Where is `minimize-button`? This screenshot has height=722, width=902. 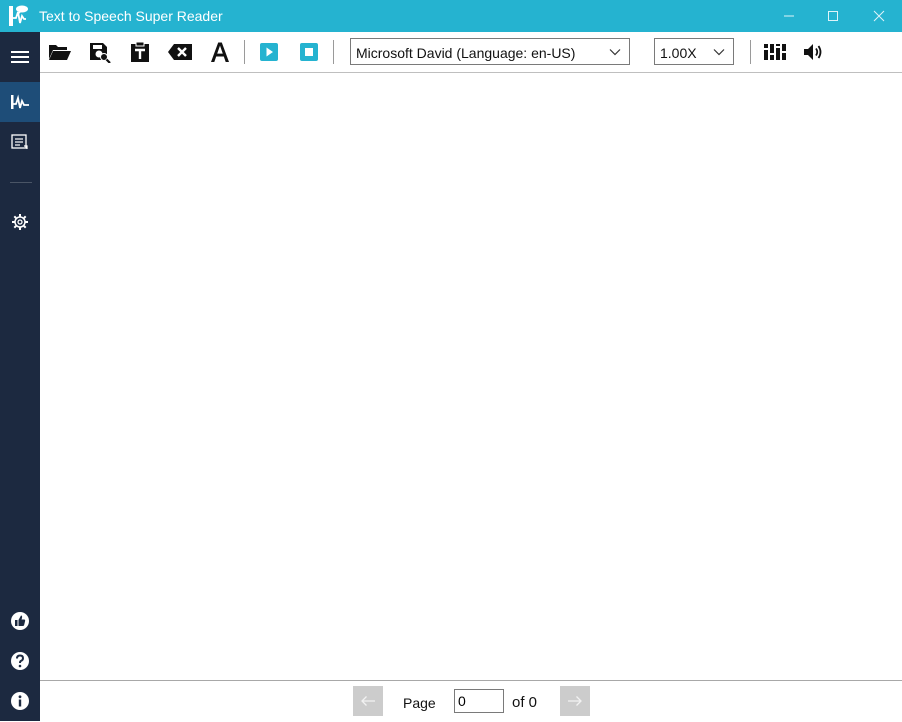
minimize-button is located at coordinates (789, 16).